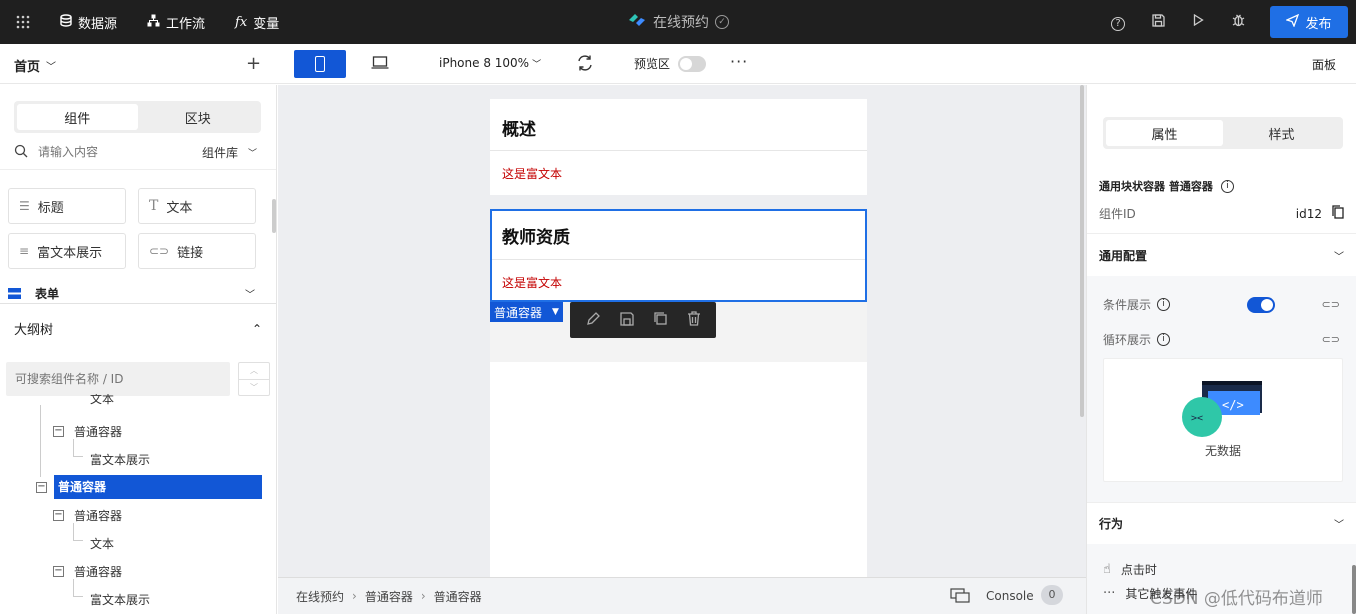  What do you see at coordinates (670, 63) in the screenshot?
I see `preview-toggle-area: 预览区` at bounding box center [670, 63].